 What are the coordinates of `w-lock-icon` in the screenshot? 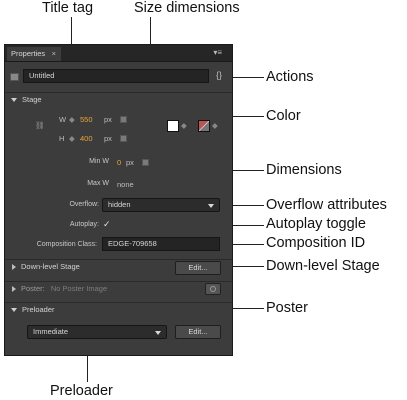 It's located at (123, 119).